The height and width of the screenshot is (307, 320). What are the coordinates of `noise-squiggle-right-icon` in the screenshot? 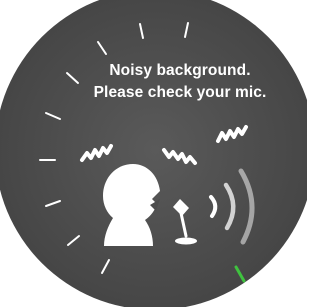 It's located at (232, 134).